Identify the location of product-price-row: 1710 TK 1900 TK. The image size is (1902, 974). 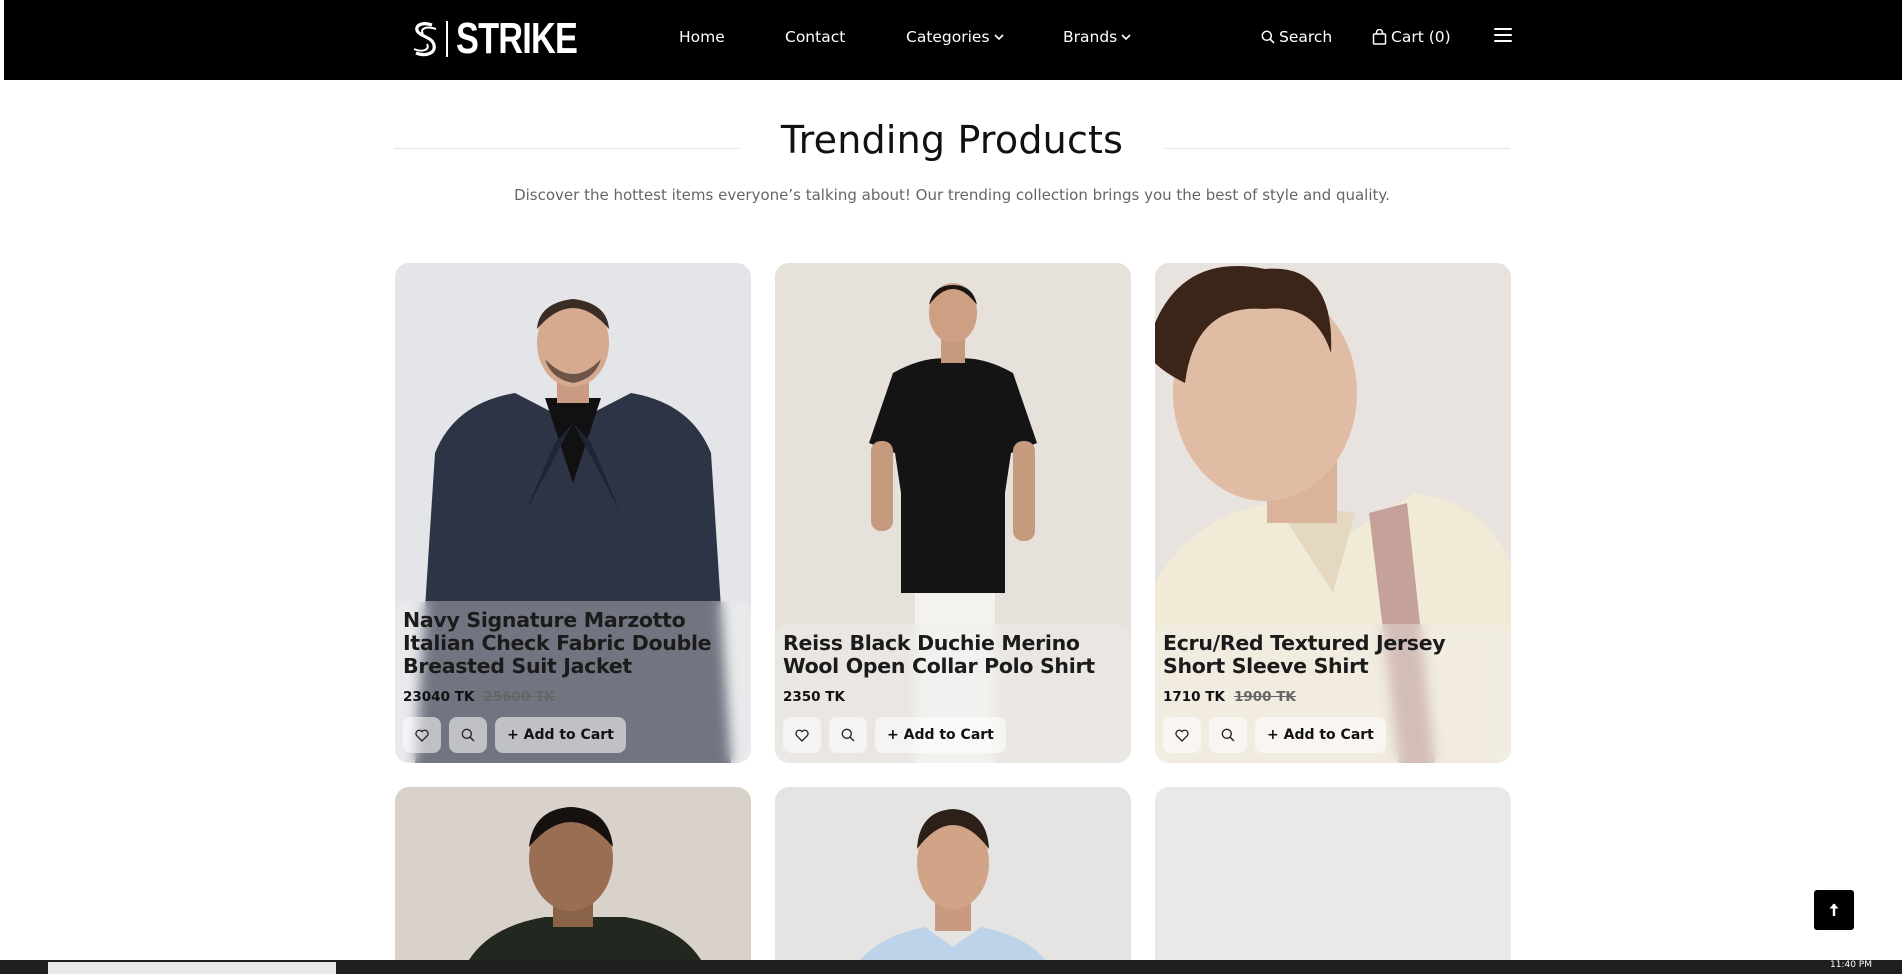
(1333, 697).